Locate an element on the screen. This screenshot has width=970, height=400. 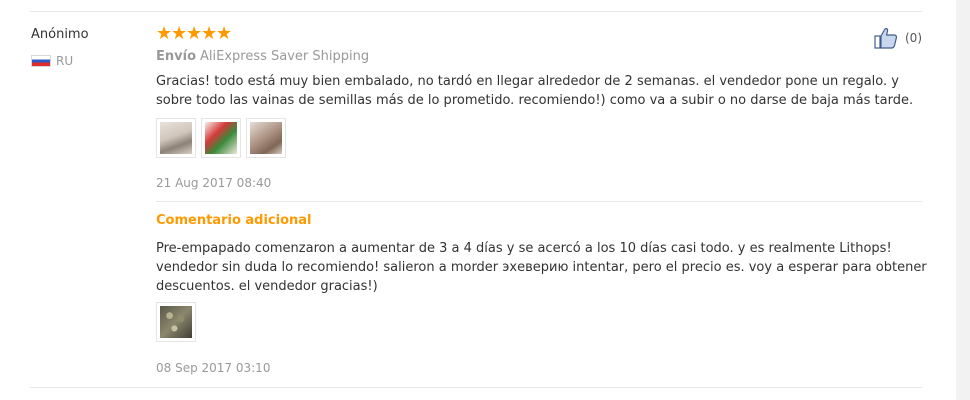
additional-photo-list is located at coordinates (176, 322).